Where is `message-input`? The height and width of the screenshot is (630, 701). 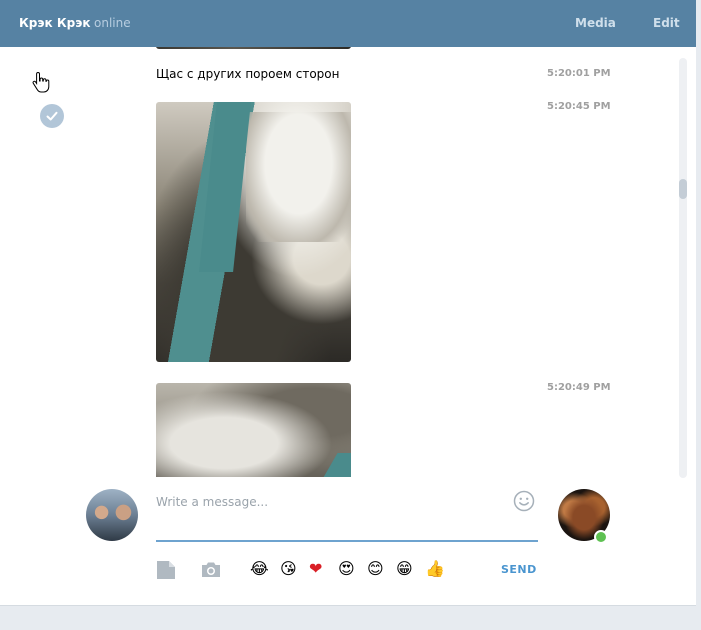 message-input is located at coordinates (331, 502).